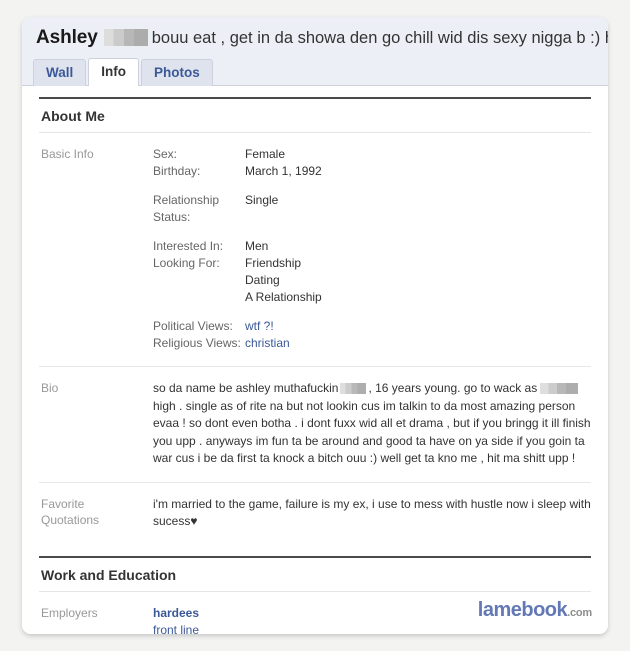 The height and width of the screenshot is (651, 630). I want to click on value-political-views: wtf ?!, so click(259, 326).